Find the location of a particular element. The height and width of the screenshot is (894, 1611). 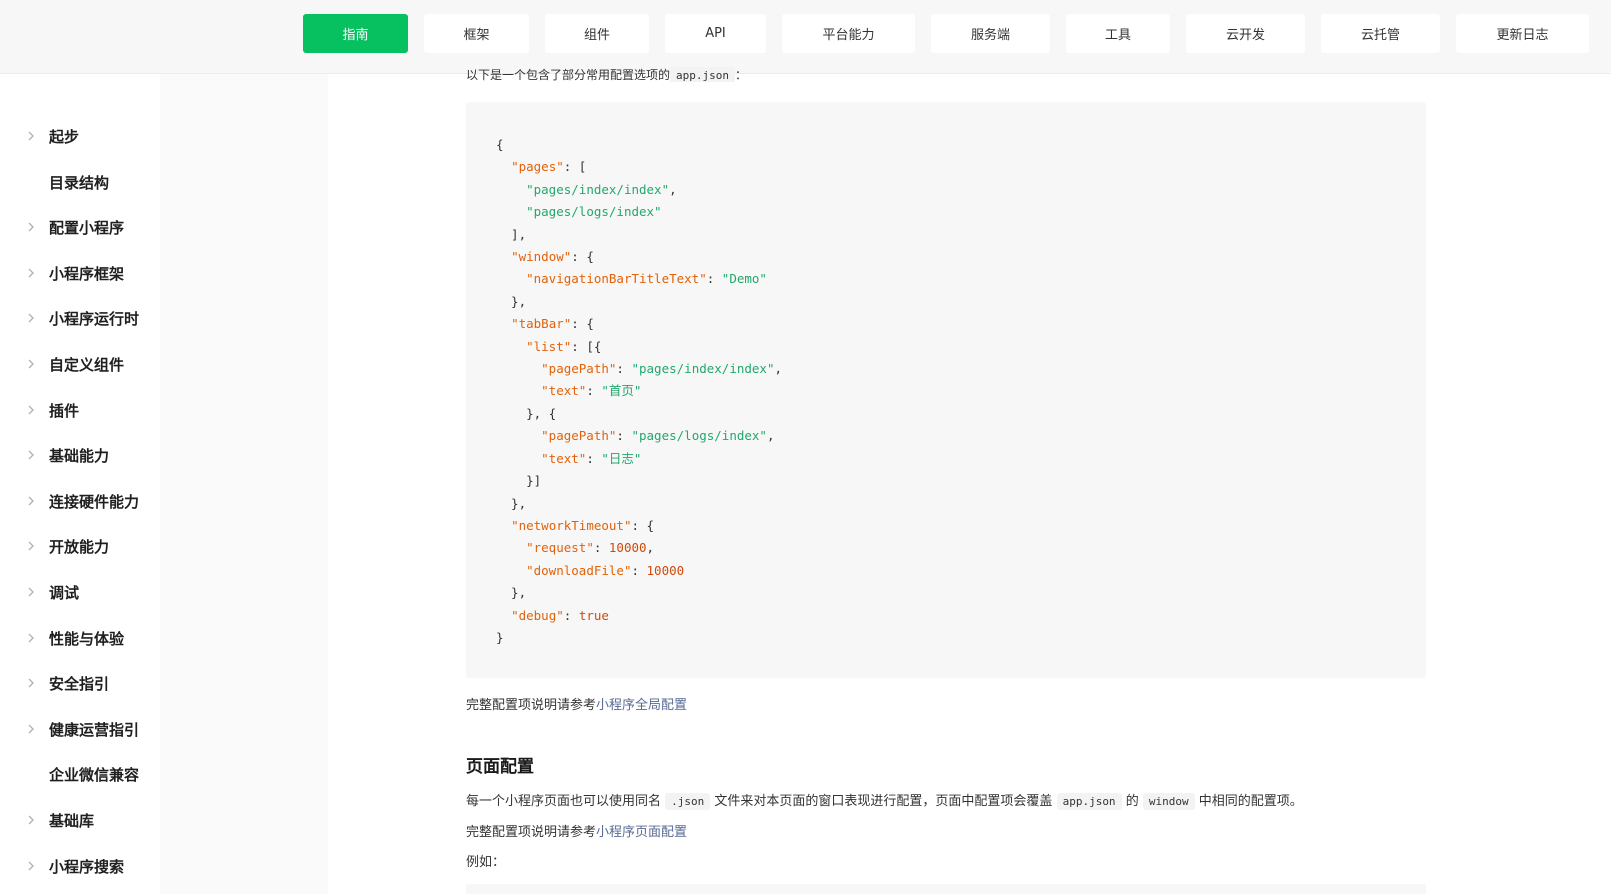

tab-guide: 指南 is located at coordinates (355, 33).